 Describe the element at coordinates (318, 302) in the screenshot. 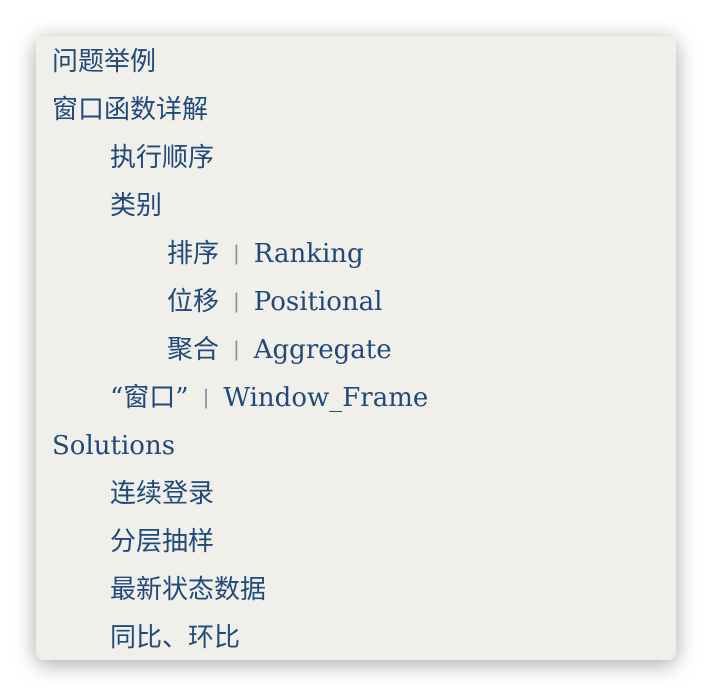

I see `toc-item-label-en: Positional` at that location.